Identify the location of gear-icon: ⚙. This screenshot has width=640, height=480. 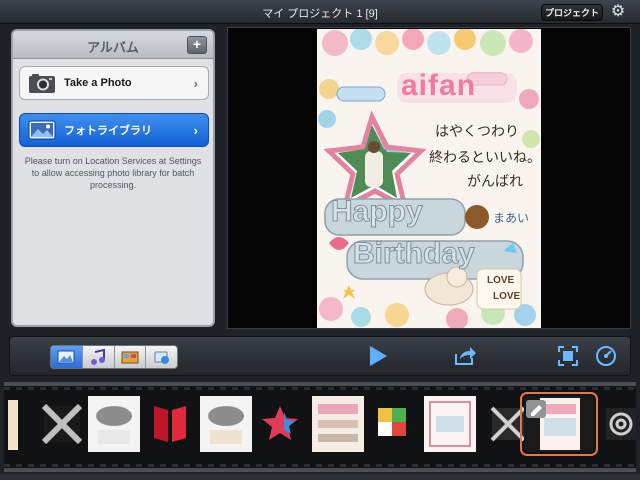
(618, 12).